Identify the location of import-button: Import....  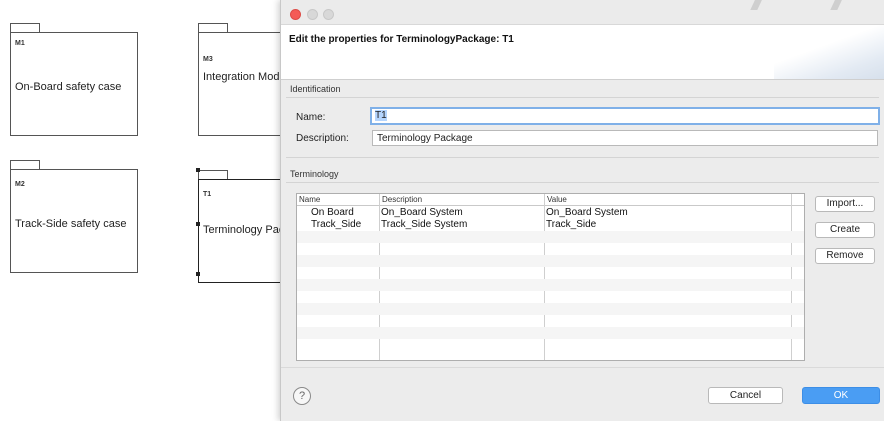
(845, 204).